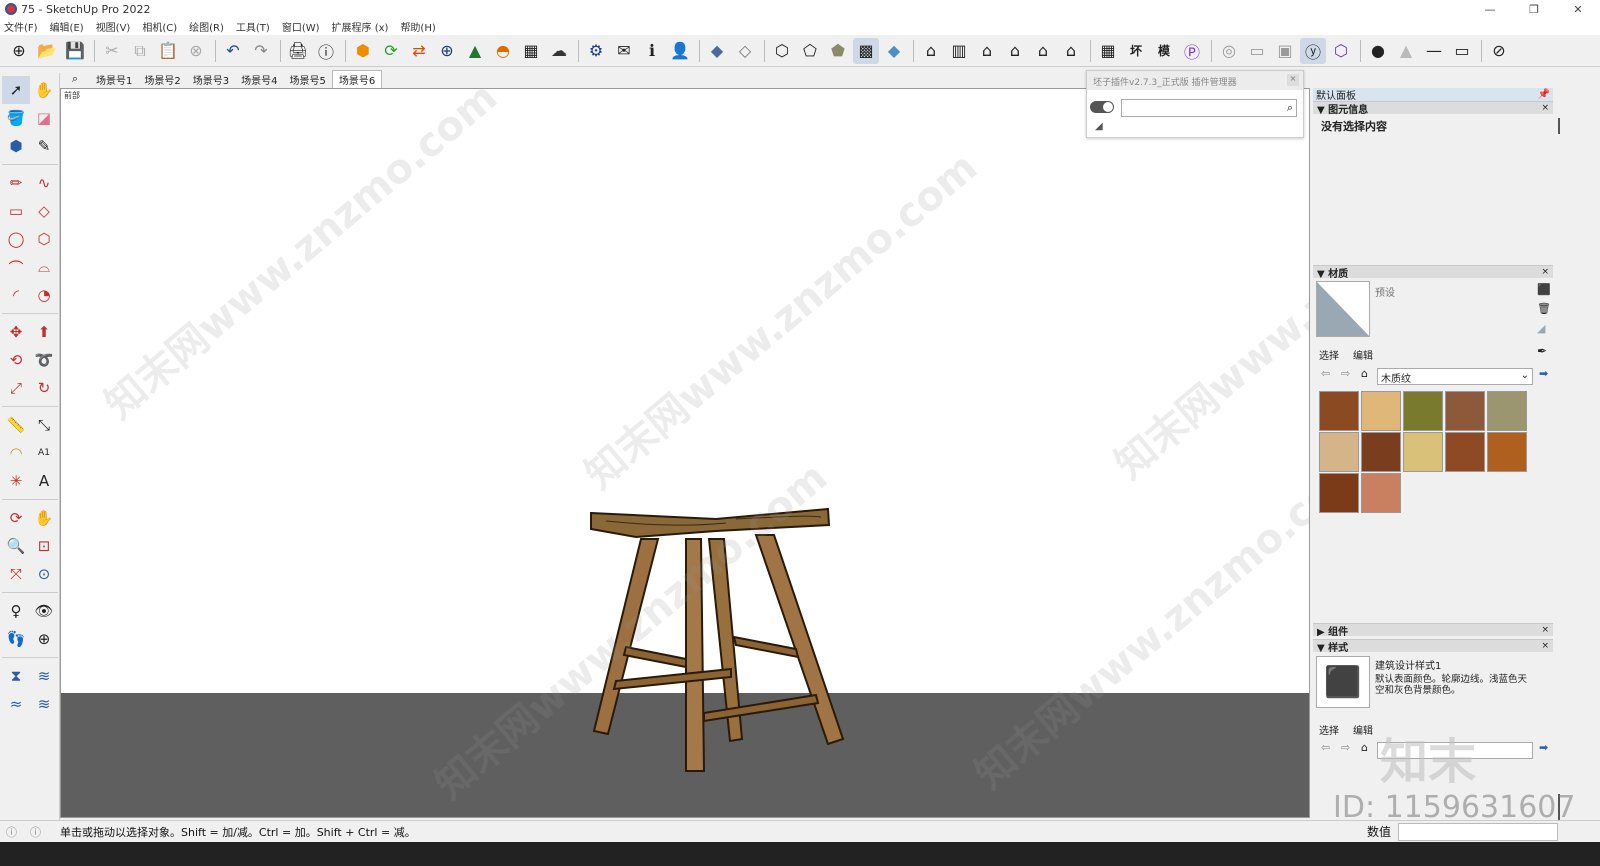  Describe the element at coordinates (447, 51) in the screenshot. I see `add-circle-icon: ⊕` at that location.